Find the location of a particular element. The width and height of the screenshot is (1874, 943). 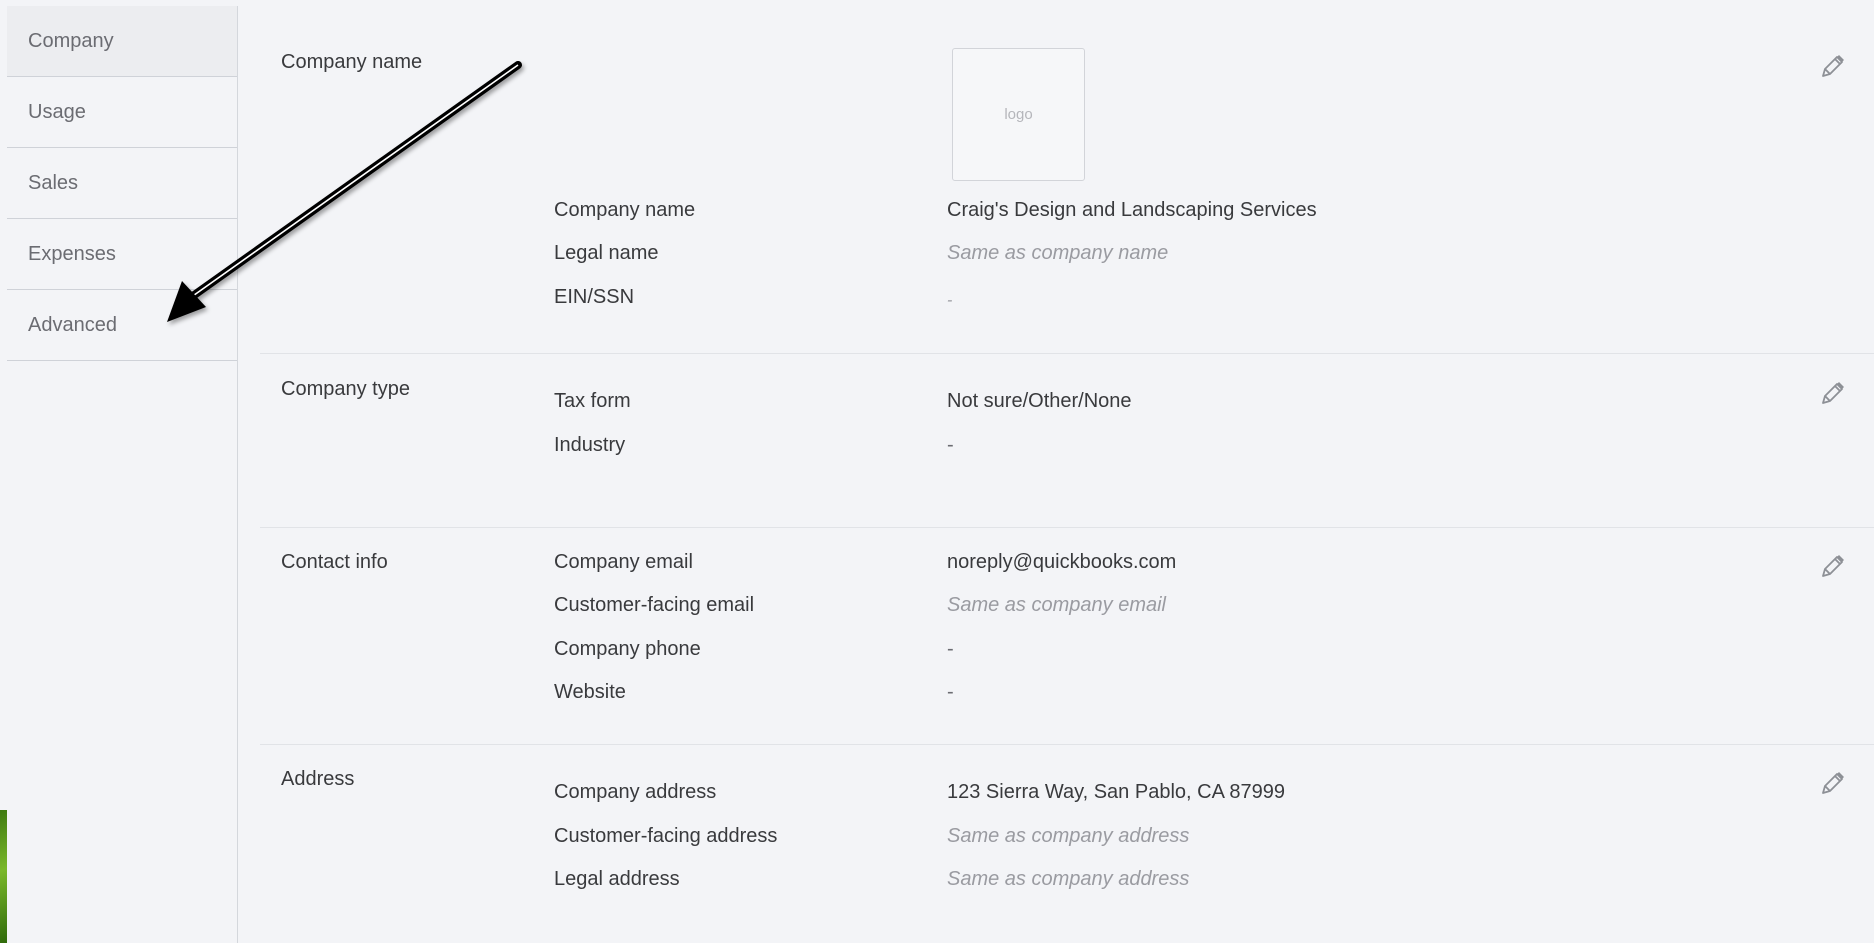

sidebar-item-advanced: Advanced is located at coordinates (122, 325).